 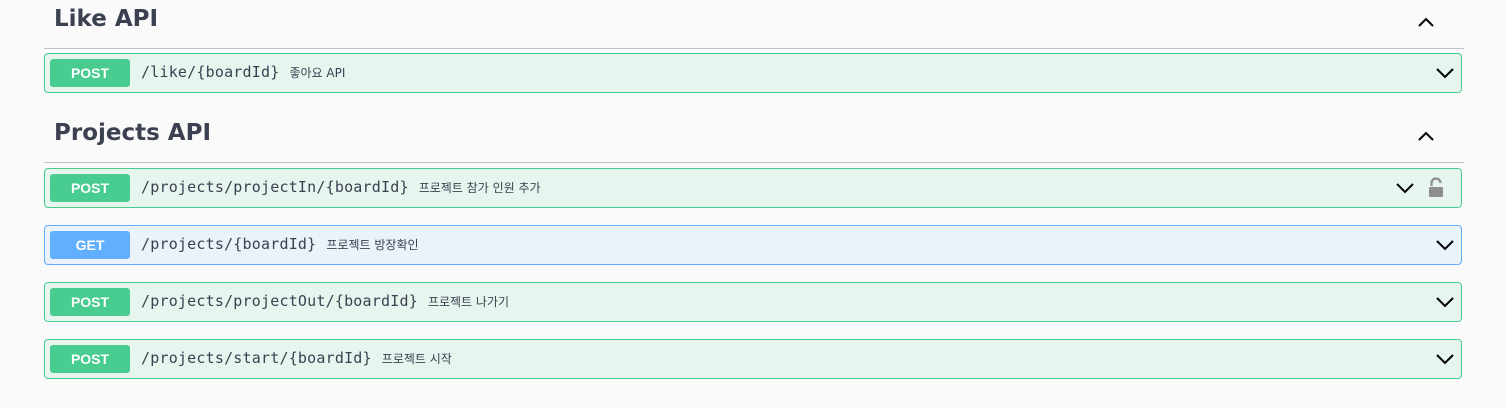 I want to click on tag-header-like: Like API, so click(x=754, y=24).